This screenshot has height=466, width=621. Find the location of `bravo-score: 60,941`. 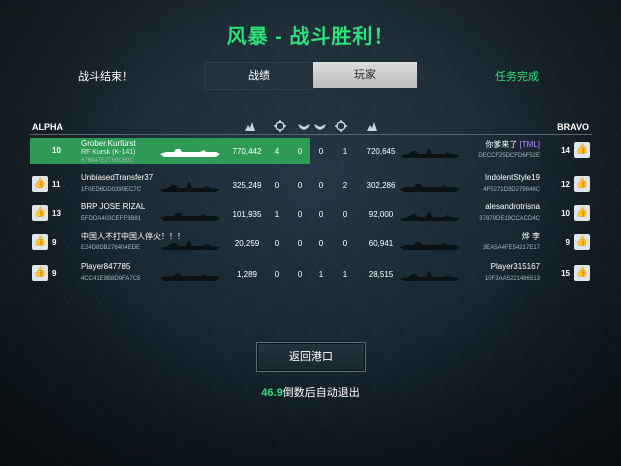

bravo-score: 60,941 is located at coordinates (381, 243).